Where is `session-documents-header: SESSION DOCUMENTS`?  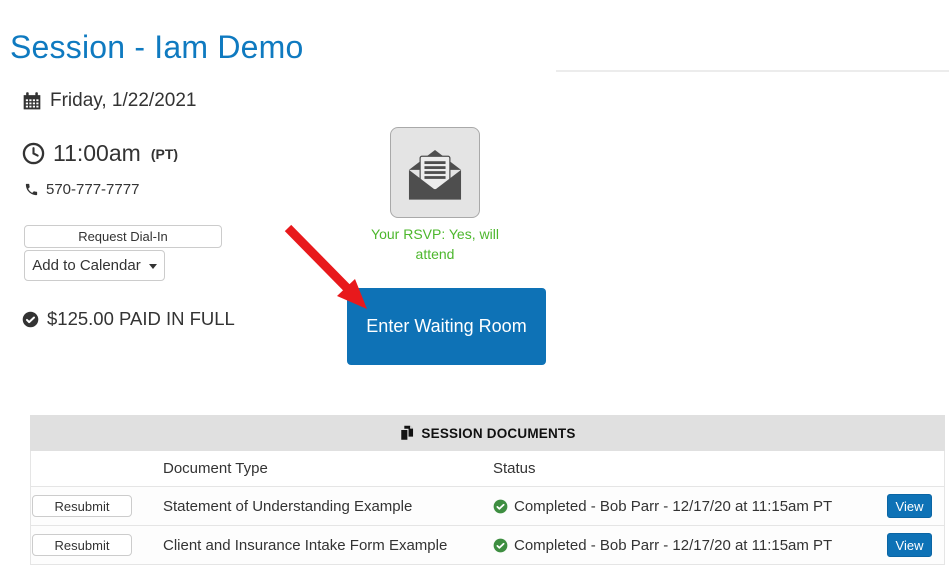
session-documents-header: SESSION DOCUMENTS is located at coordinates (487, 433).